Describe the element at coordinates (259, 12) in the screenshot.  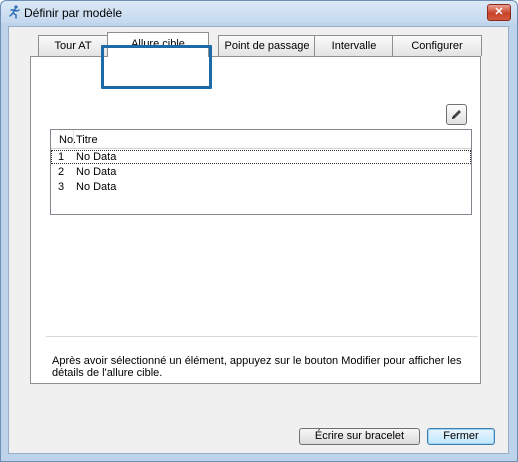
I see `title-bar: Définir par modèle ✕` at that location.